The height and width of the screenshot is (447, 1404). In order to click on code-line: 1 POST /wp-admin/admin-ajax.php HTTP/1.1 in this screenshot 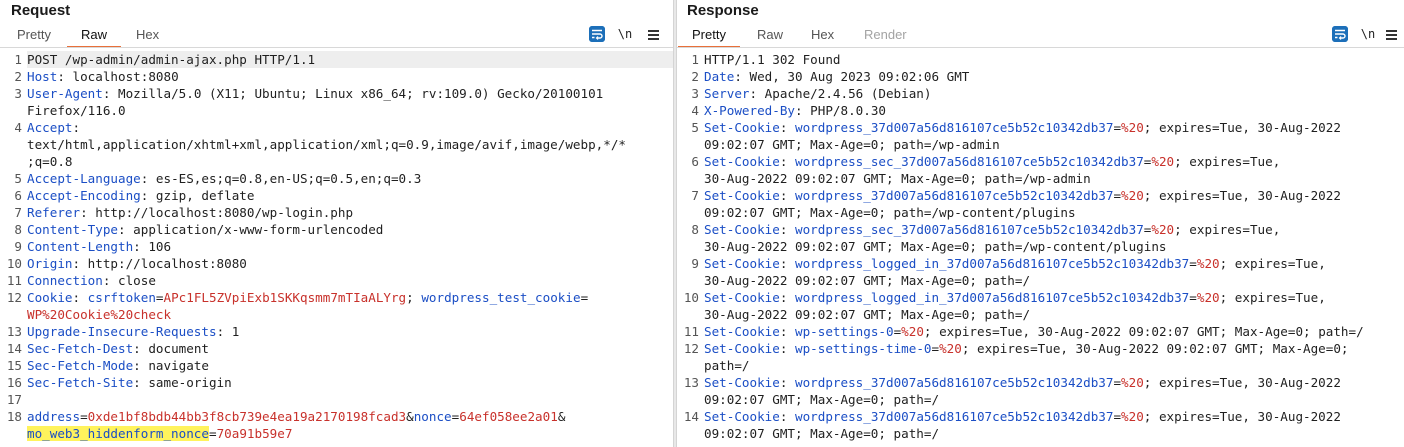, I will do `click(336, 59)`.